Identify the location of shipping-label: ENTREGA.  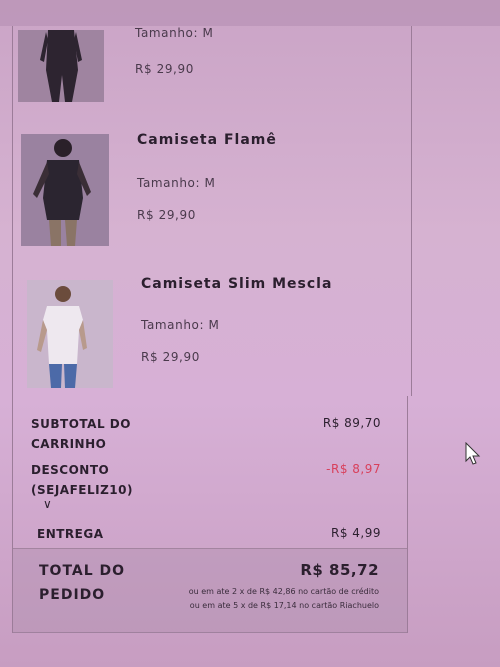
(70, 534).